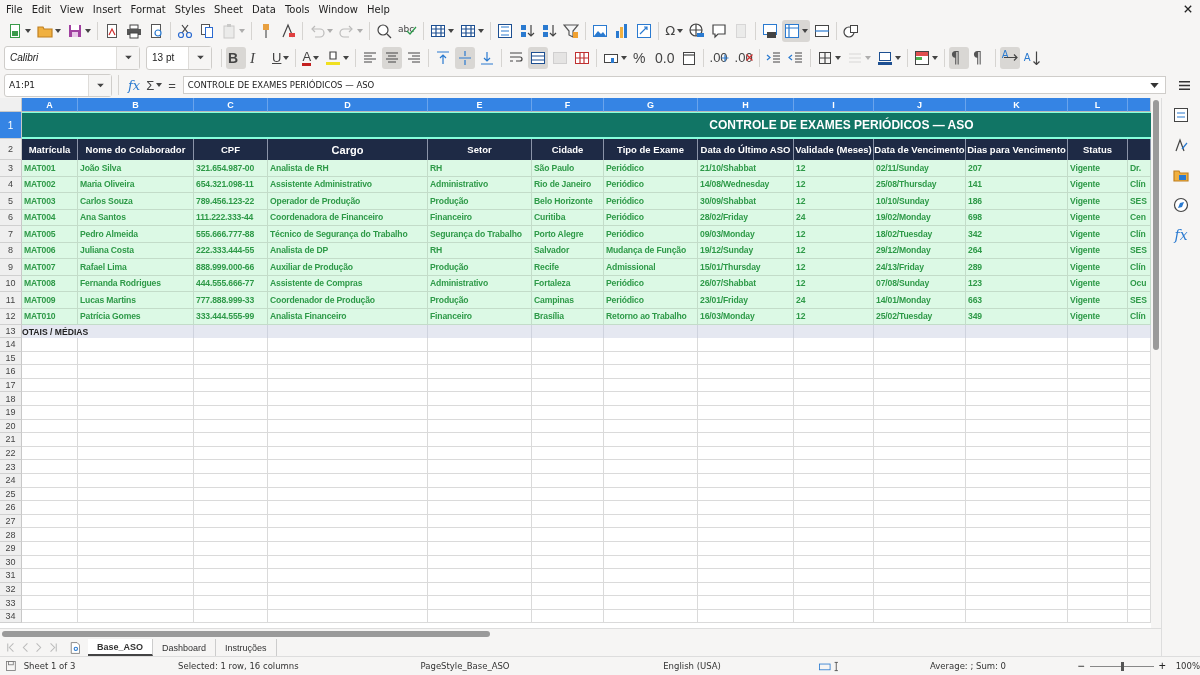 The height and width of the screenshot is (675, 1200). What do you see at coordinates (16, 9) in the screenshot?
I see `menu-item: File` at bounding box center [16, 9].